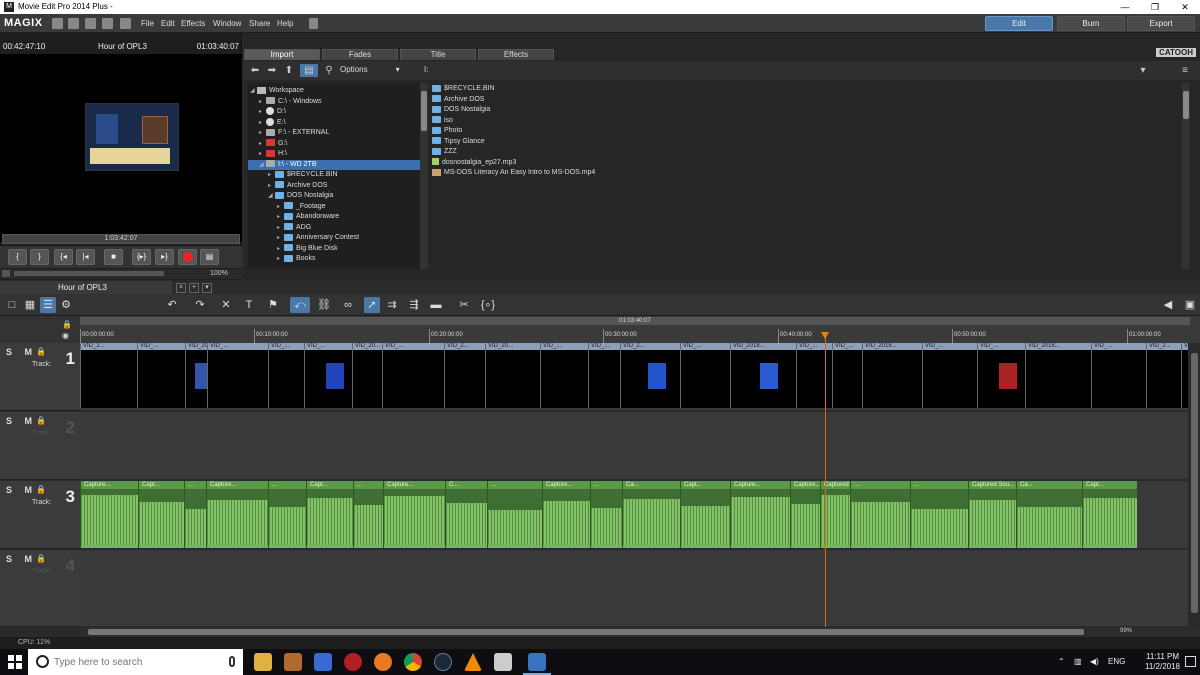  Describe the element at coordinates (194, 288) in the screenshot. I see `add-tab-icon: +` at that location.